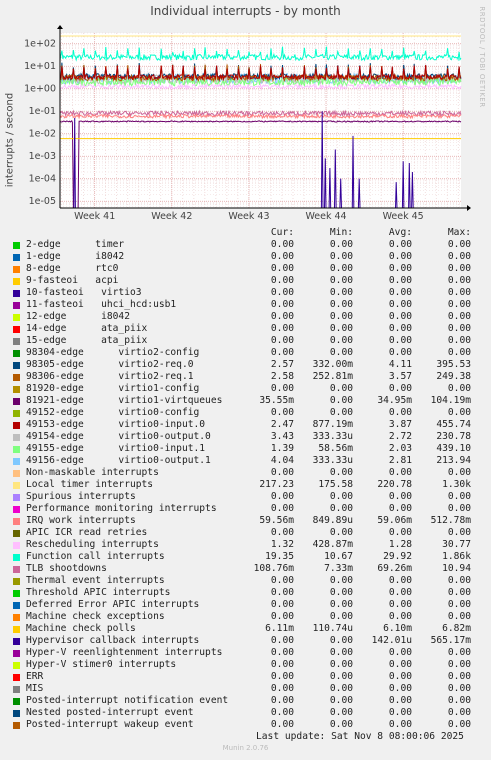  Describe the element at coordinates (116, 424) in the screenshot. I see `legend-label: 49153-edge virtio0-input.0` at that location.